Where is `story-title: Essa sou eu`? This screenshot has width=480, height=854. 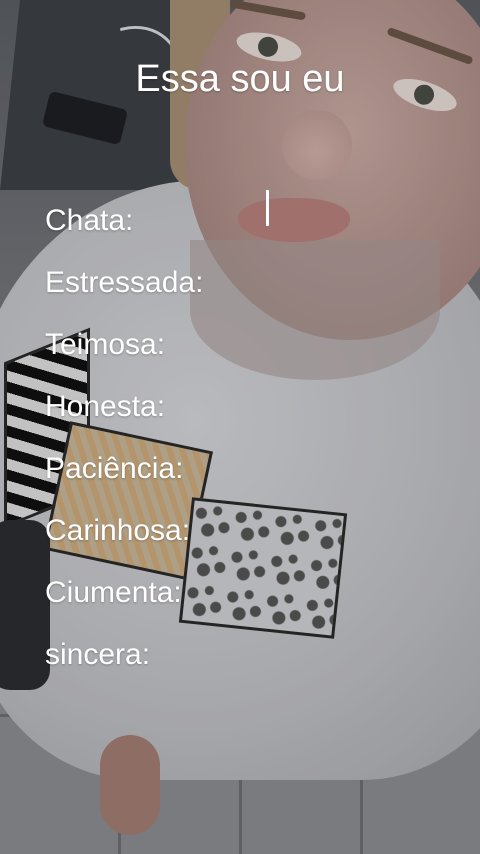
story-title: Essa sou eu is located at coordinates (240, 79).